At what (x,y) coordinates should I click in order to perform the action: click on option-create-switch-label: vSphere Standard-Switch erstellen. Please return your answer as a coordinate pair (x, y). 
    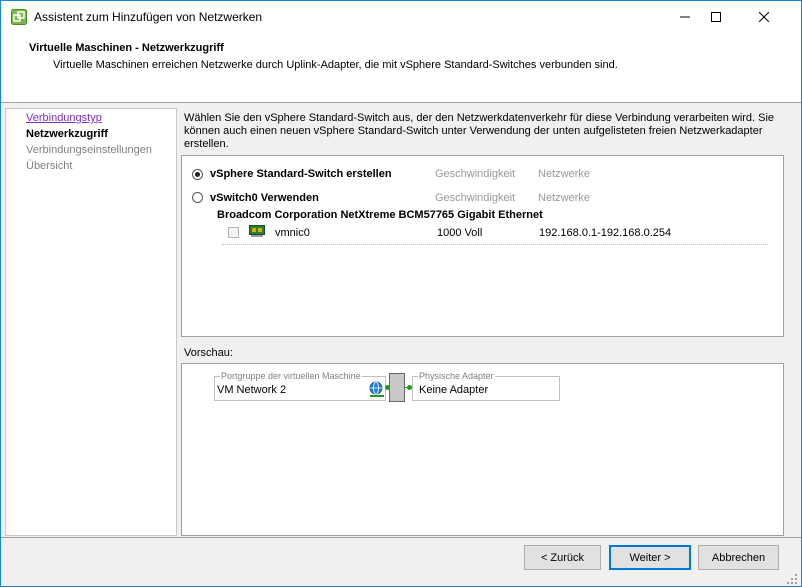
    Looking at the image, I should click on (301, 174).